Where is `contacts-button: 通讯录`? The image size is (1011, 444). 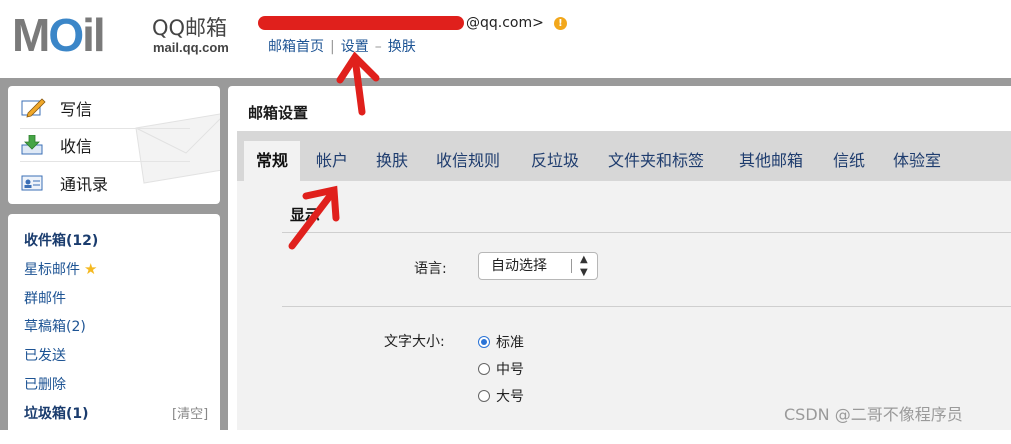 contacts-button: 通讯录 is located at coordinates (105, 183).